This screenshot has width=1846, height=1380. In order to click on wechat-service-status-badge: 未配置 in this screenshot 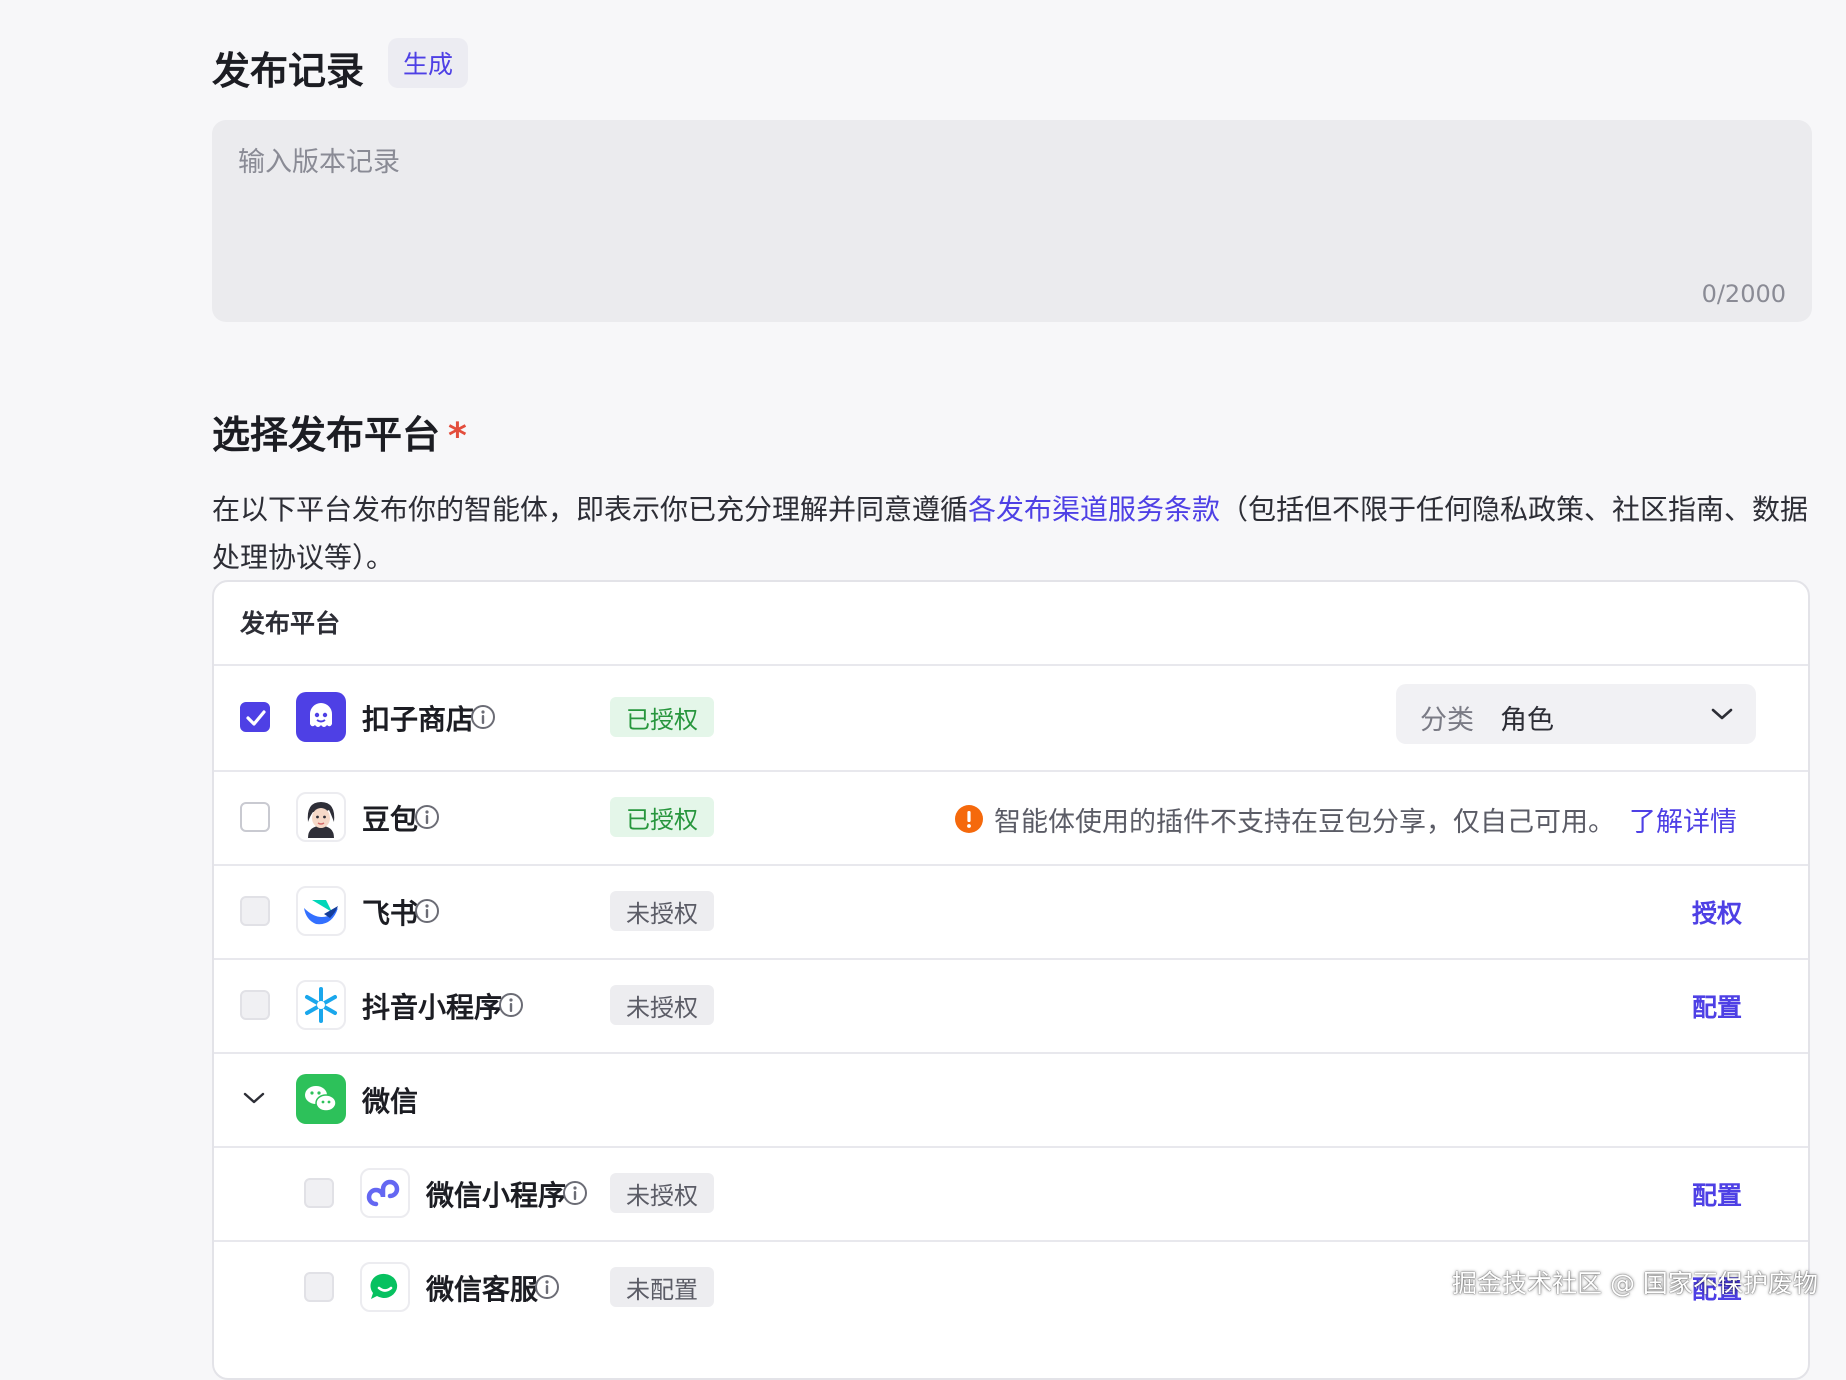, I will do `click(662, 1287)`.